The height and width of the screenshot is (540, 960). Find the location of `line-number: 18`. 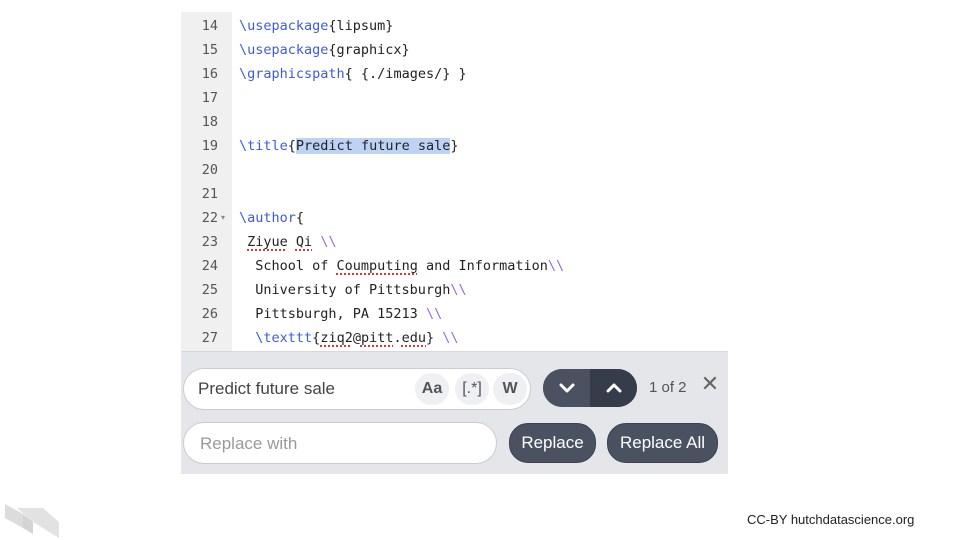

line-number: 18 is located at coordinates (209, 122).